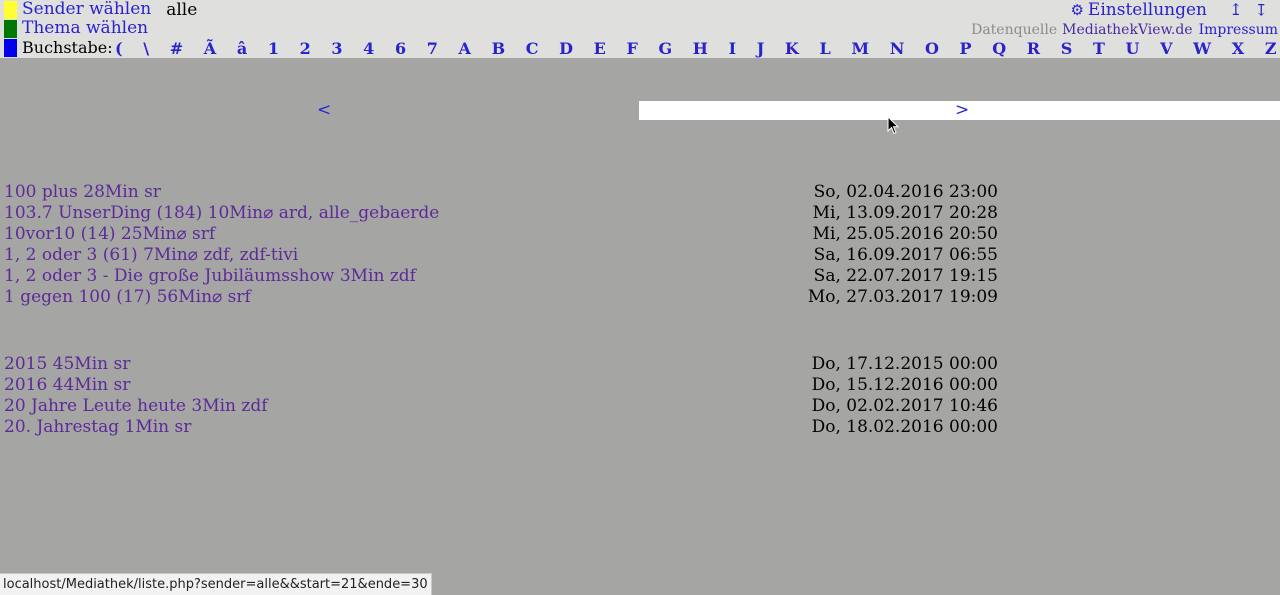  Describe the element at coordinates (566, 48) in the screenshot. I see `letter-link: D` at that location.